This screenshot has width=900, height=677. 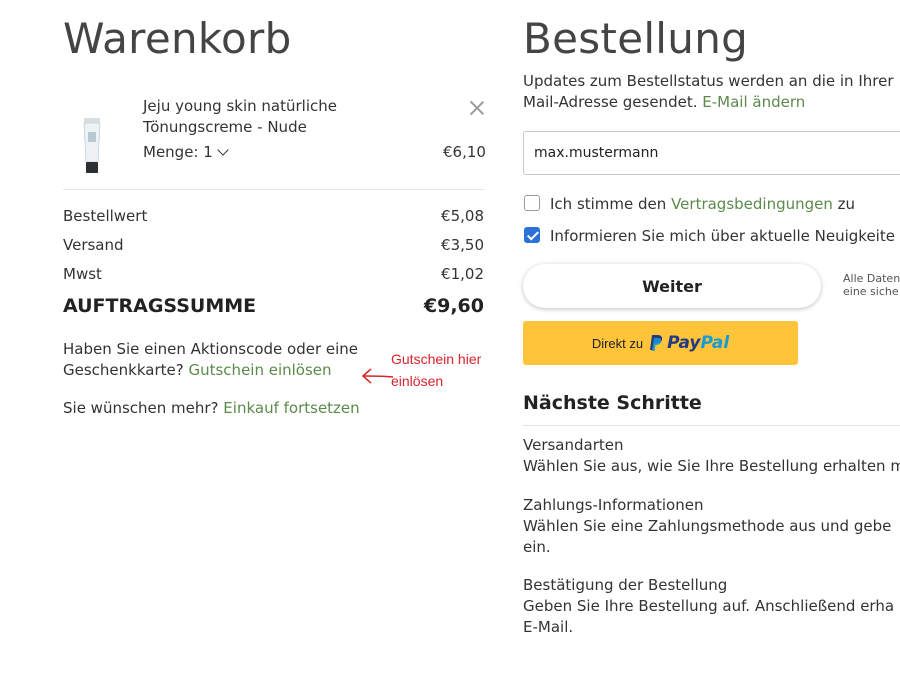 I want to click on terms-text: Ich stimme den, so click(x=608, y=204).